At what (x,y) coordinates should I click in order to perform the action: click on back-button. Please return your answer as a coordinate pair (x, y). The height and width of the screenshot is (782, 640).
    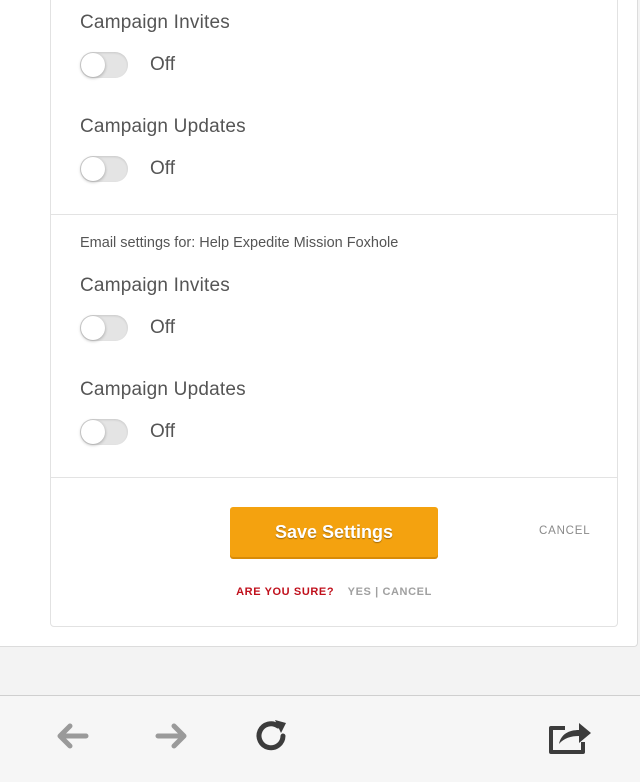
    Looking at the image, I should click on (72, 736).